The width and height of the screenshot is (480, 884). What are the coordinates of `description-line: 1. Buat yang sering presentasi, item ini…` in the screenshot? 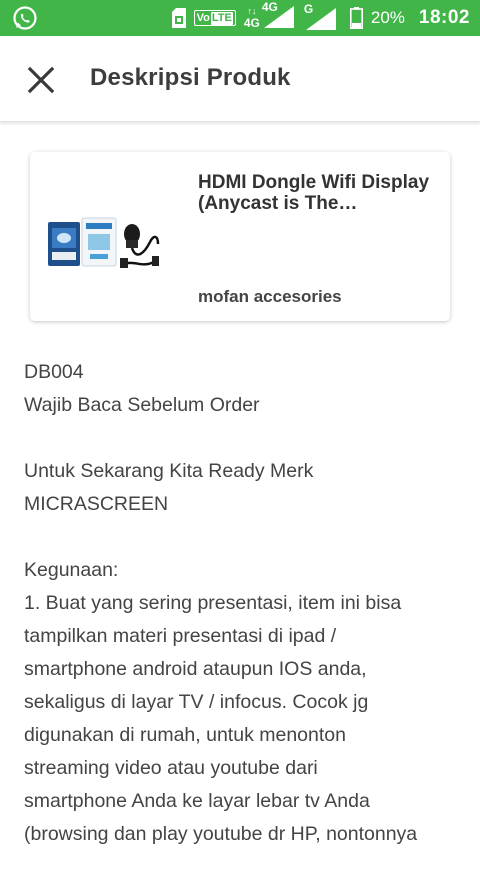 It's located at (213, 603).